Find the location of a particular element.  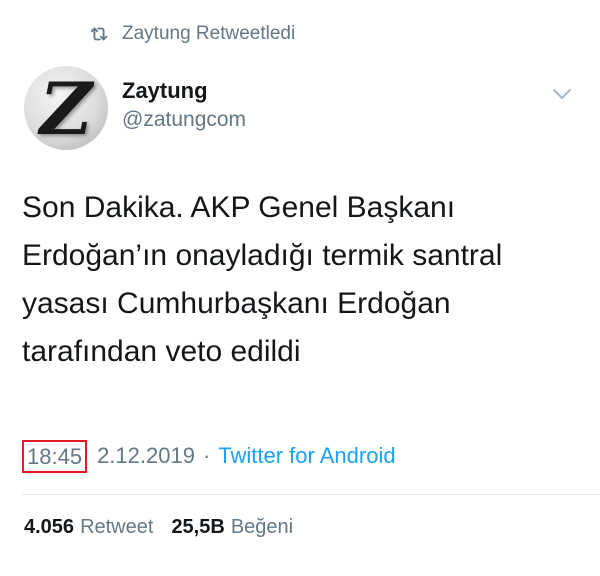

avatar-logo-letter: Z is located at coordinates (66, 108).